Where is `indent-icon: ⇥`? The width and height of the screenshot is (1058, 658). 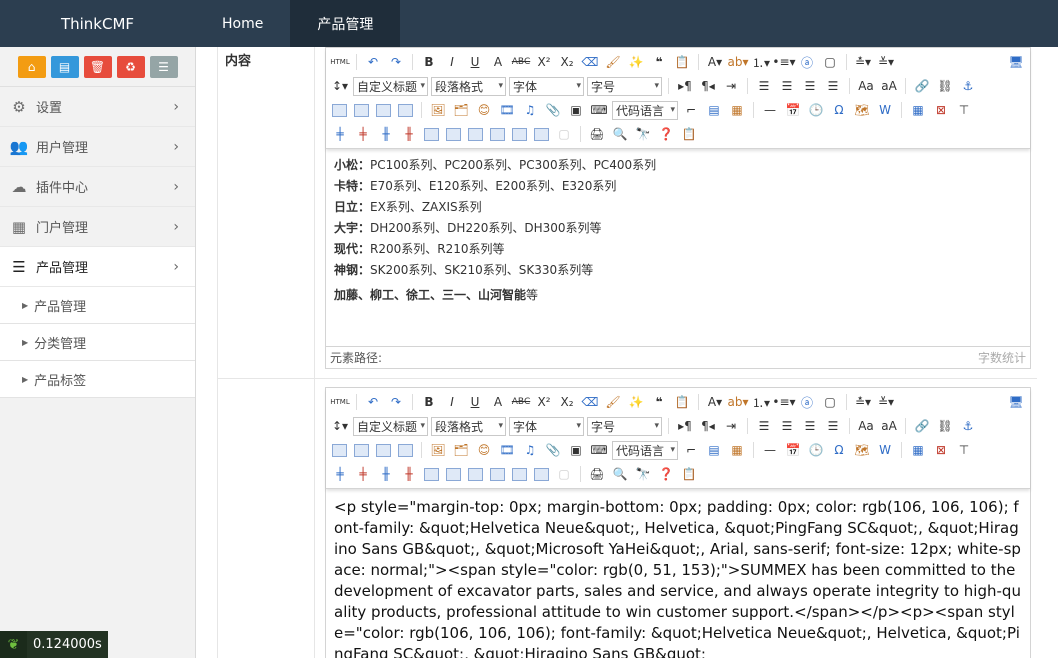 indent-icon: ⇥ is located at coordinates (731, 426).